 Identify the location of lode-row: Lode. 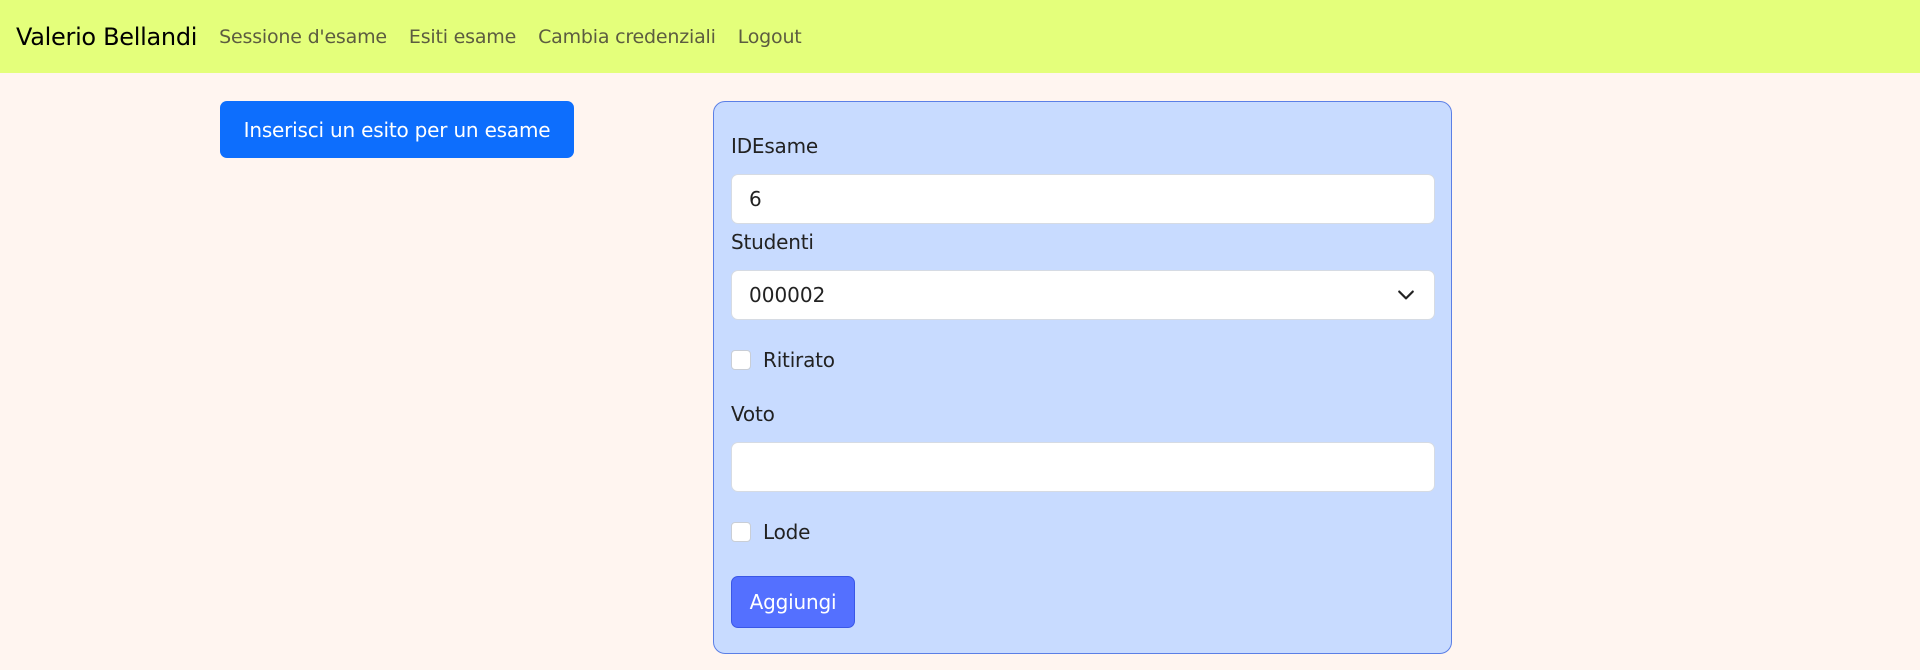
(770, 532).